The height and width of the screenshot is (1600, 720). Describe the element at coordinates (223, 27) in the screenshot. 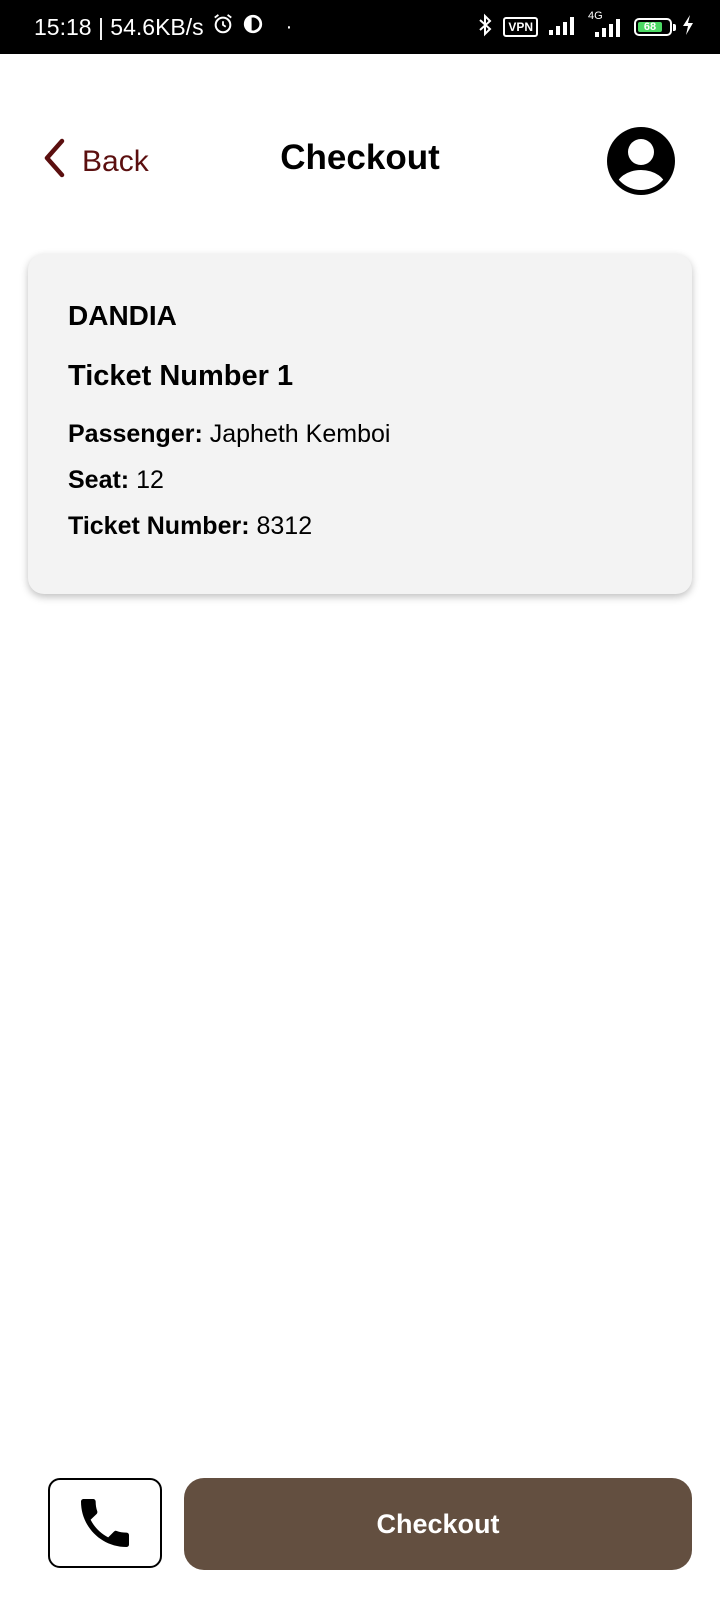

I see `alarm-icon` at that location.